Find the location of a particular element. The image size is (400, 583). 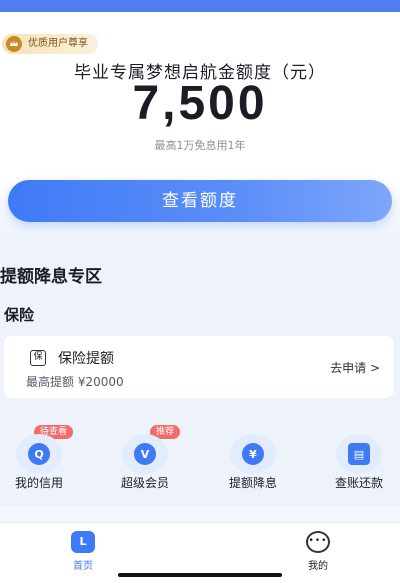

action-circle: Q is located at coordinates (39, 454).